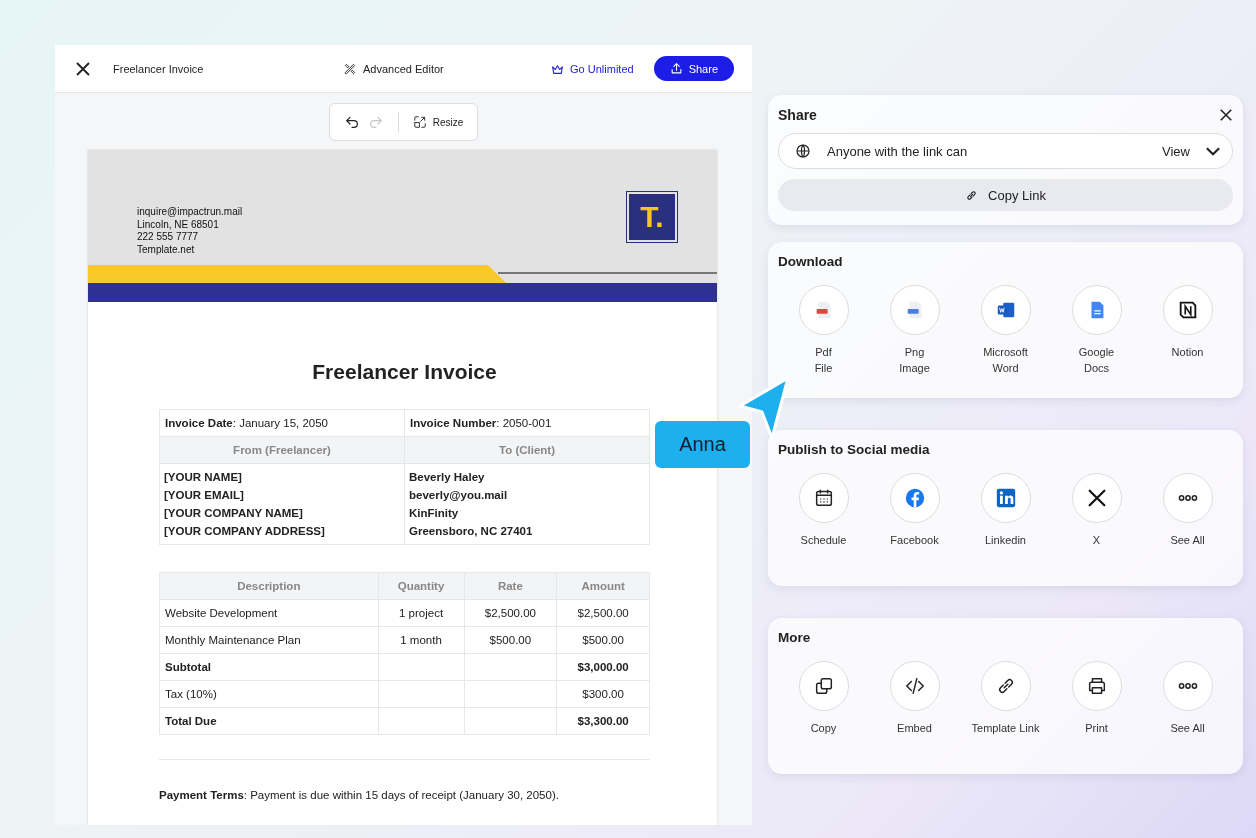 The height and width of the screenshot is (838, 1256). What do you see at coordinates (558, 68) in the screenshot?
I see `crown-icon` at bounding box center [558, 68].